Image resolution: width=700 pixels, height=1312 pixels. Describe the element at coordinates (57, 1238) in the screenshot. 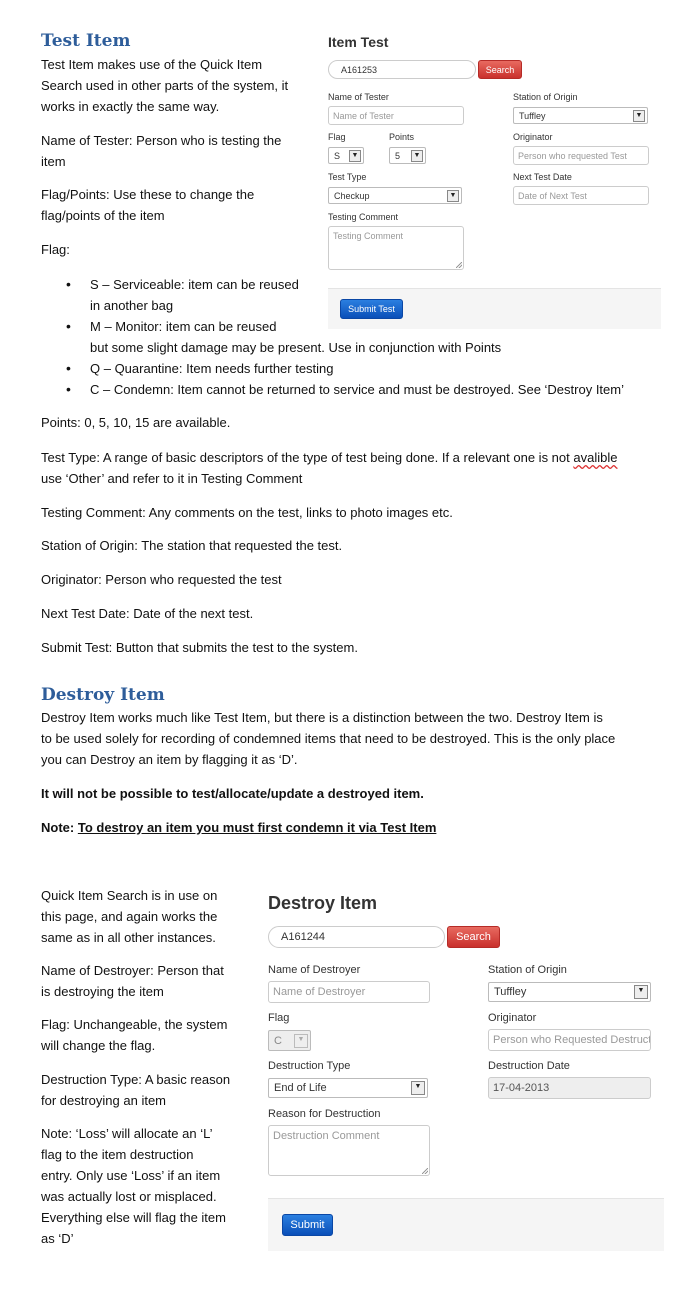

I see `text-line: as ‘D’` at that location.